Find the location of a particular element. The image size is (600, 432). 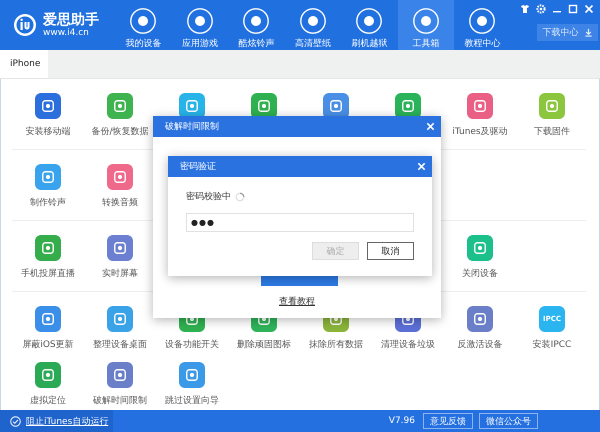

version-label: V7.96 is located at coordinates (401, 421).